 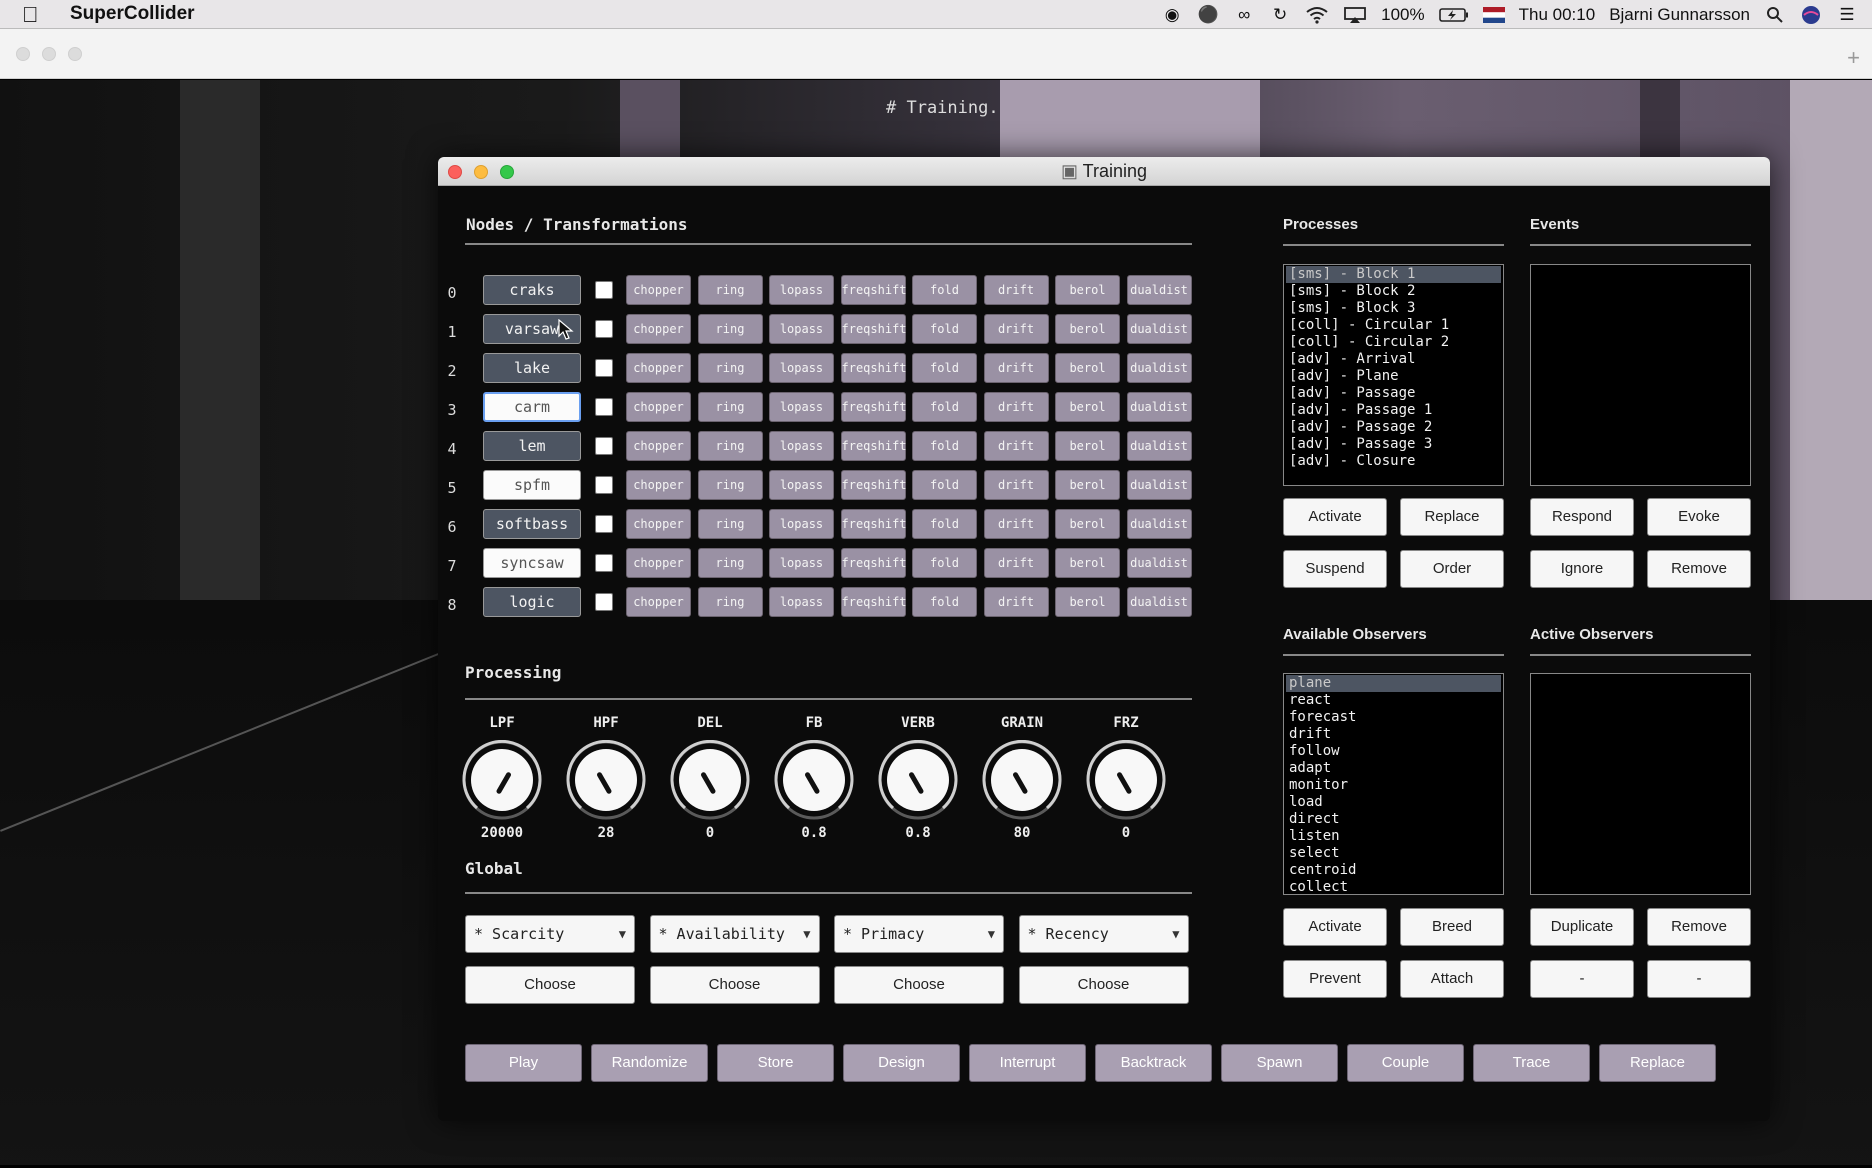 I want to click on window-zoom-button, so click(x=507, y=172).